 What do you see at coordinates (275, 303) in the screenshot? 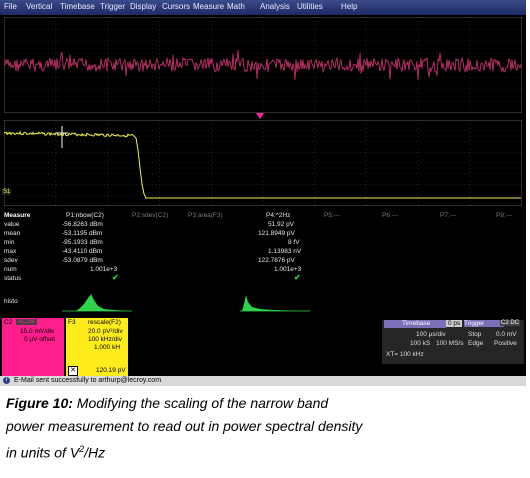
I see `p4-histogram` at bounding box center [275, 303].